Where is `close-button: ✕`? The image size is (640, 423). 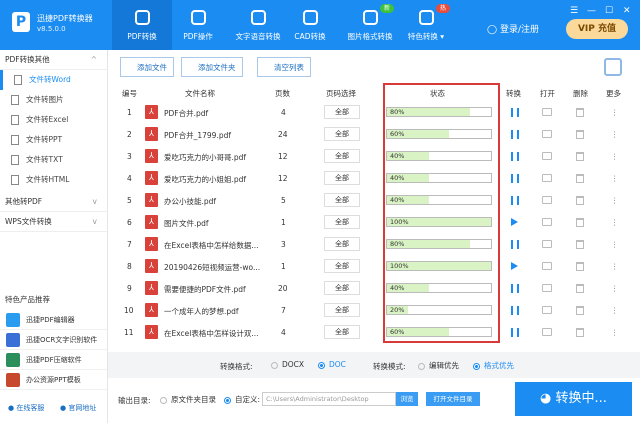 close-button: ✕ is located at coordinates (627, 11).